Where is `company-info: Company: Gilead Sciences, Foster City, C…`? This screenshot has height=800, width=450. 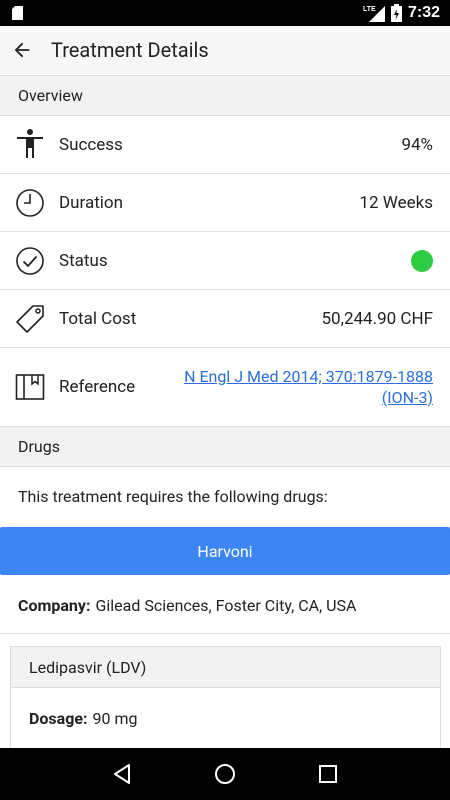
company-info: Company: Gilead Sciences, Foster City, C… is located at coordinates (225, 605).